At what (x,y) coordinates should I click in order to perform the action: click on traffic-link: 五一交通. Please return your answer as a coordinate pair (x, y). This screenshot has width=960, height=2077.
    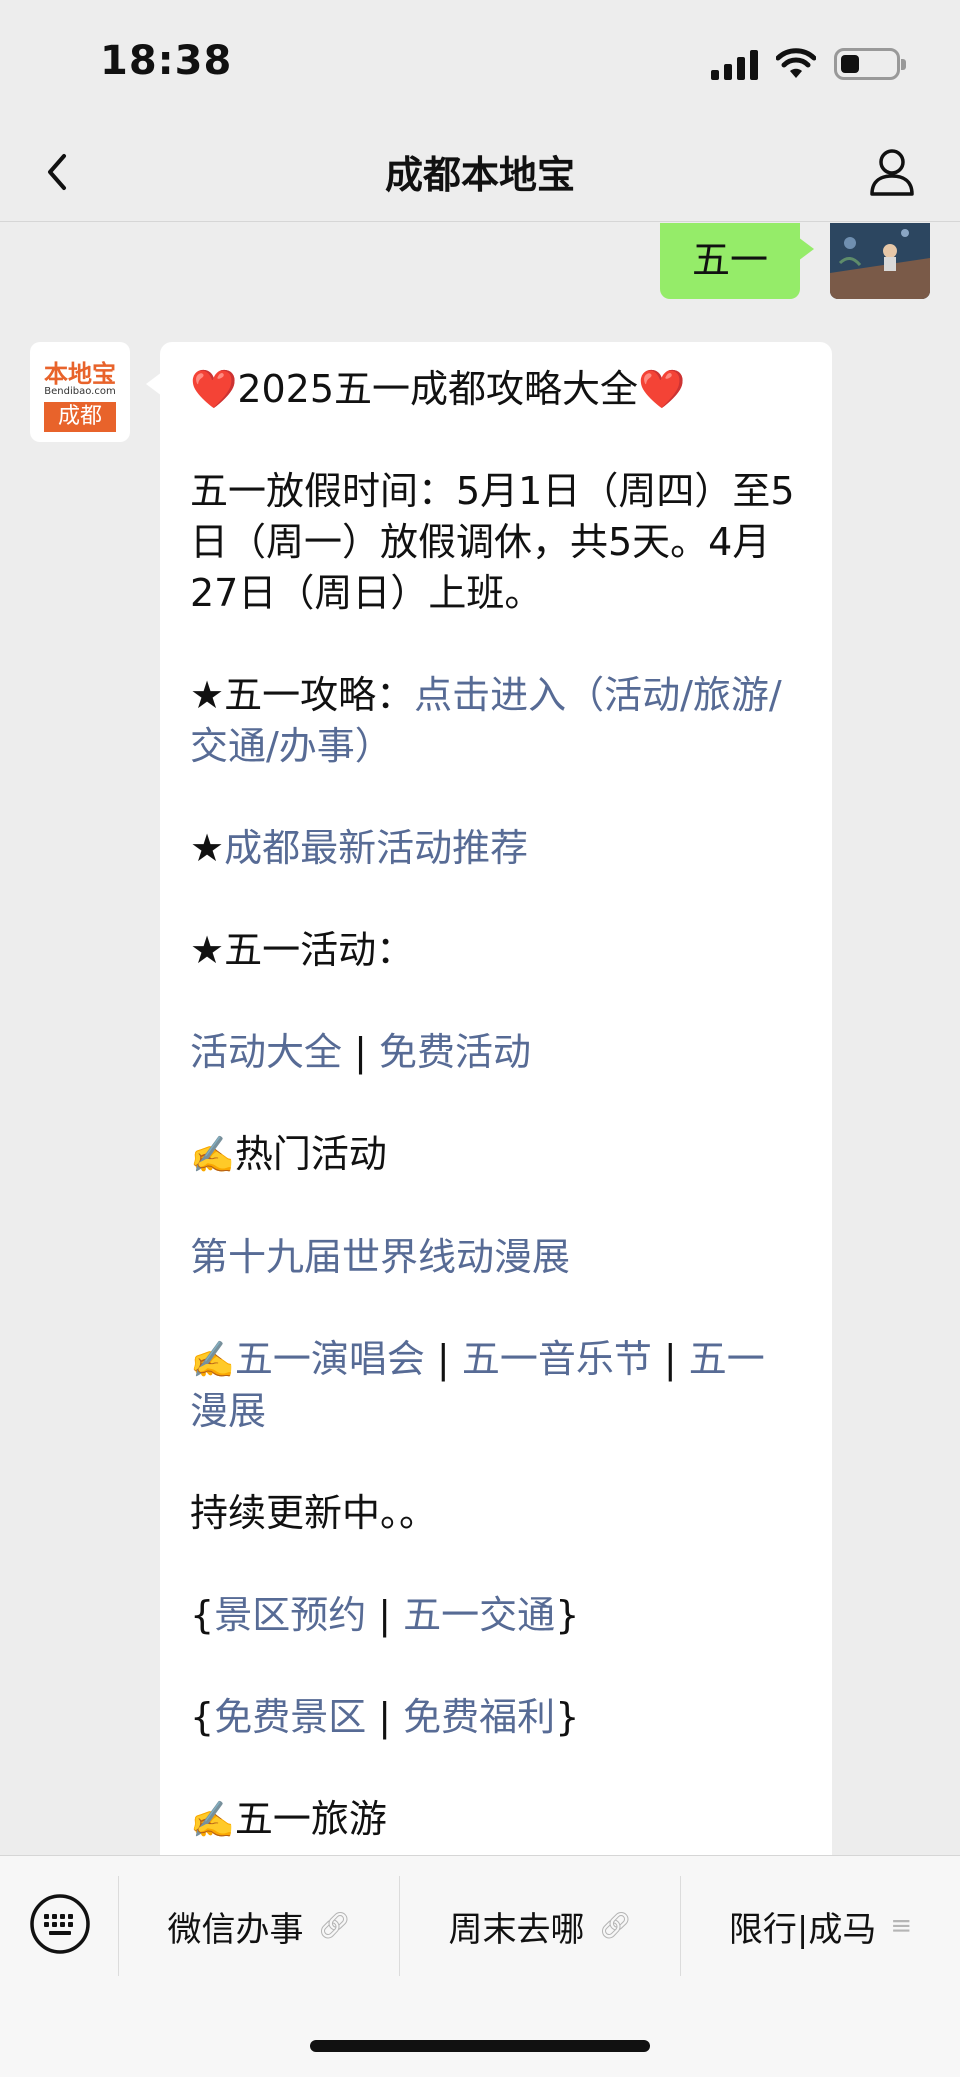
    Looking at the image, I should click on (479, 1615).